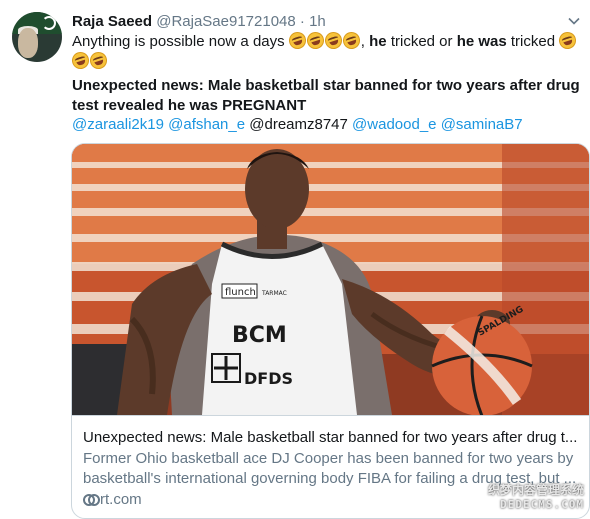  What do you see at coordinates (378, 41) in the screenshot?
I see `tweet-text-he: he` at bounding box center [378, 41].